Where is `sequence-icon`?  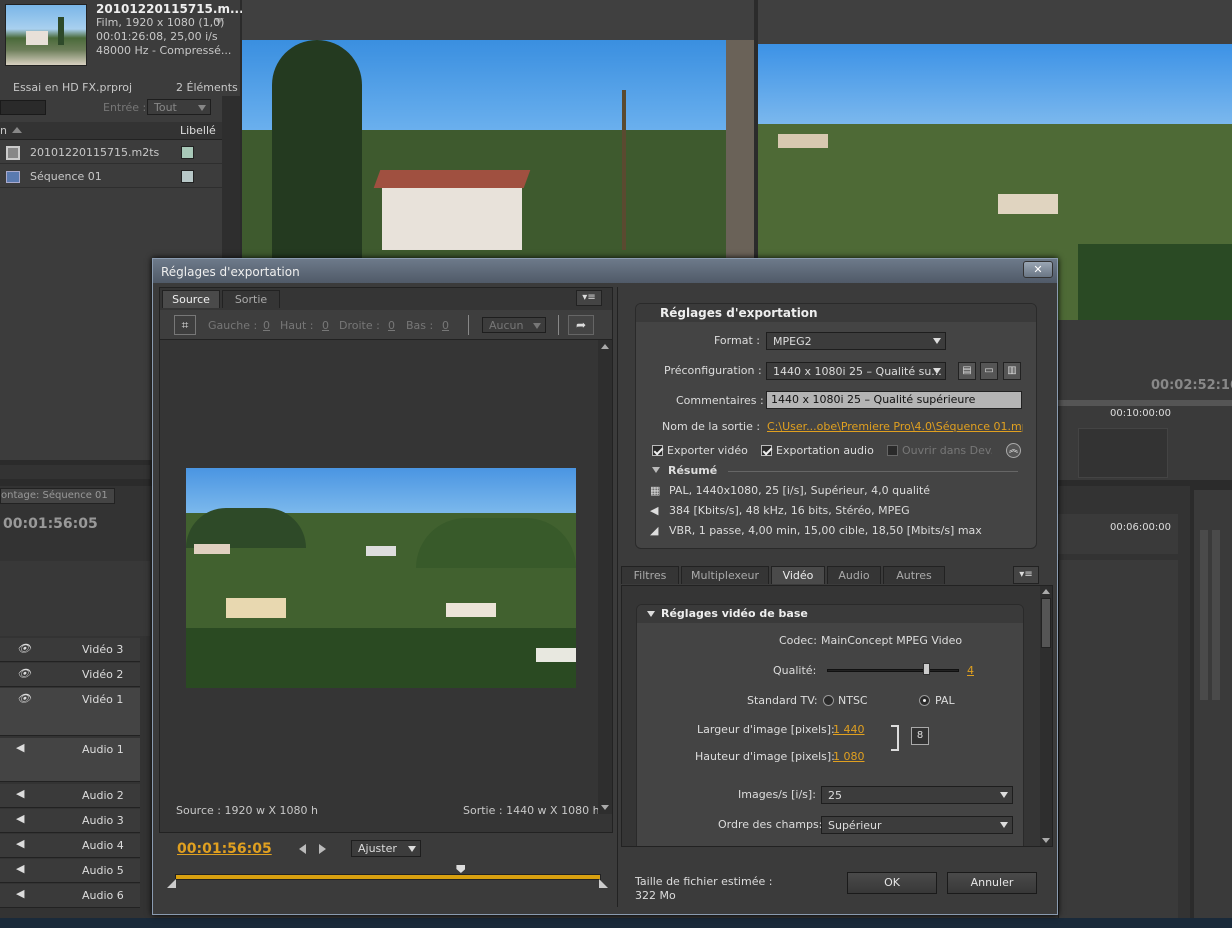
sequence-icon is located at coordinates (13, 177).